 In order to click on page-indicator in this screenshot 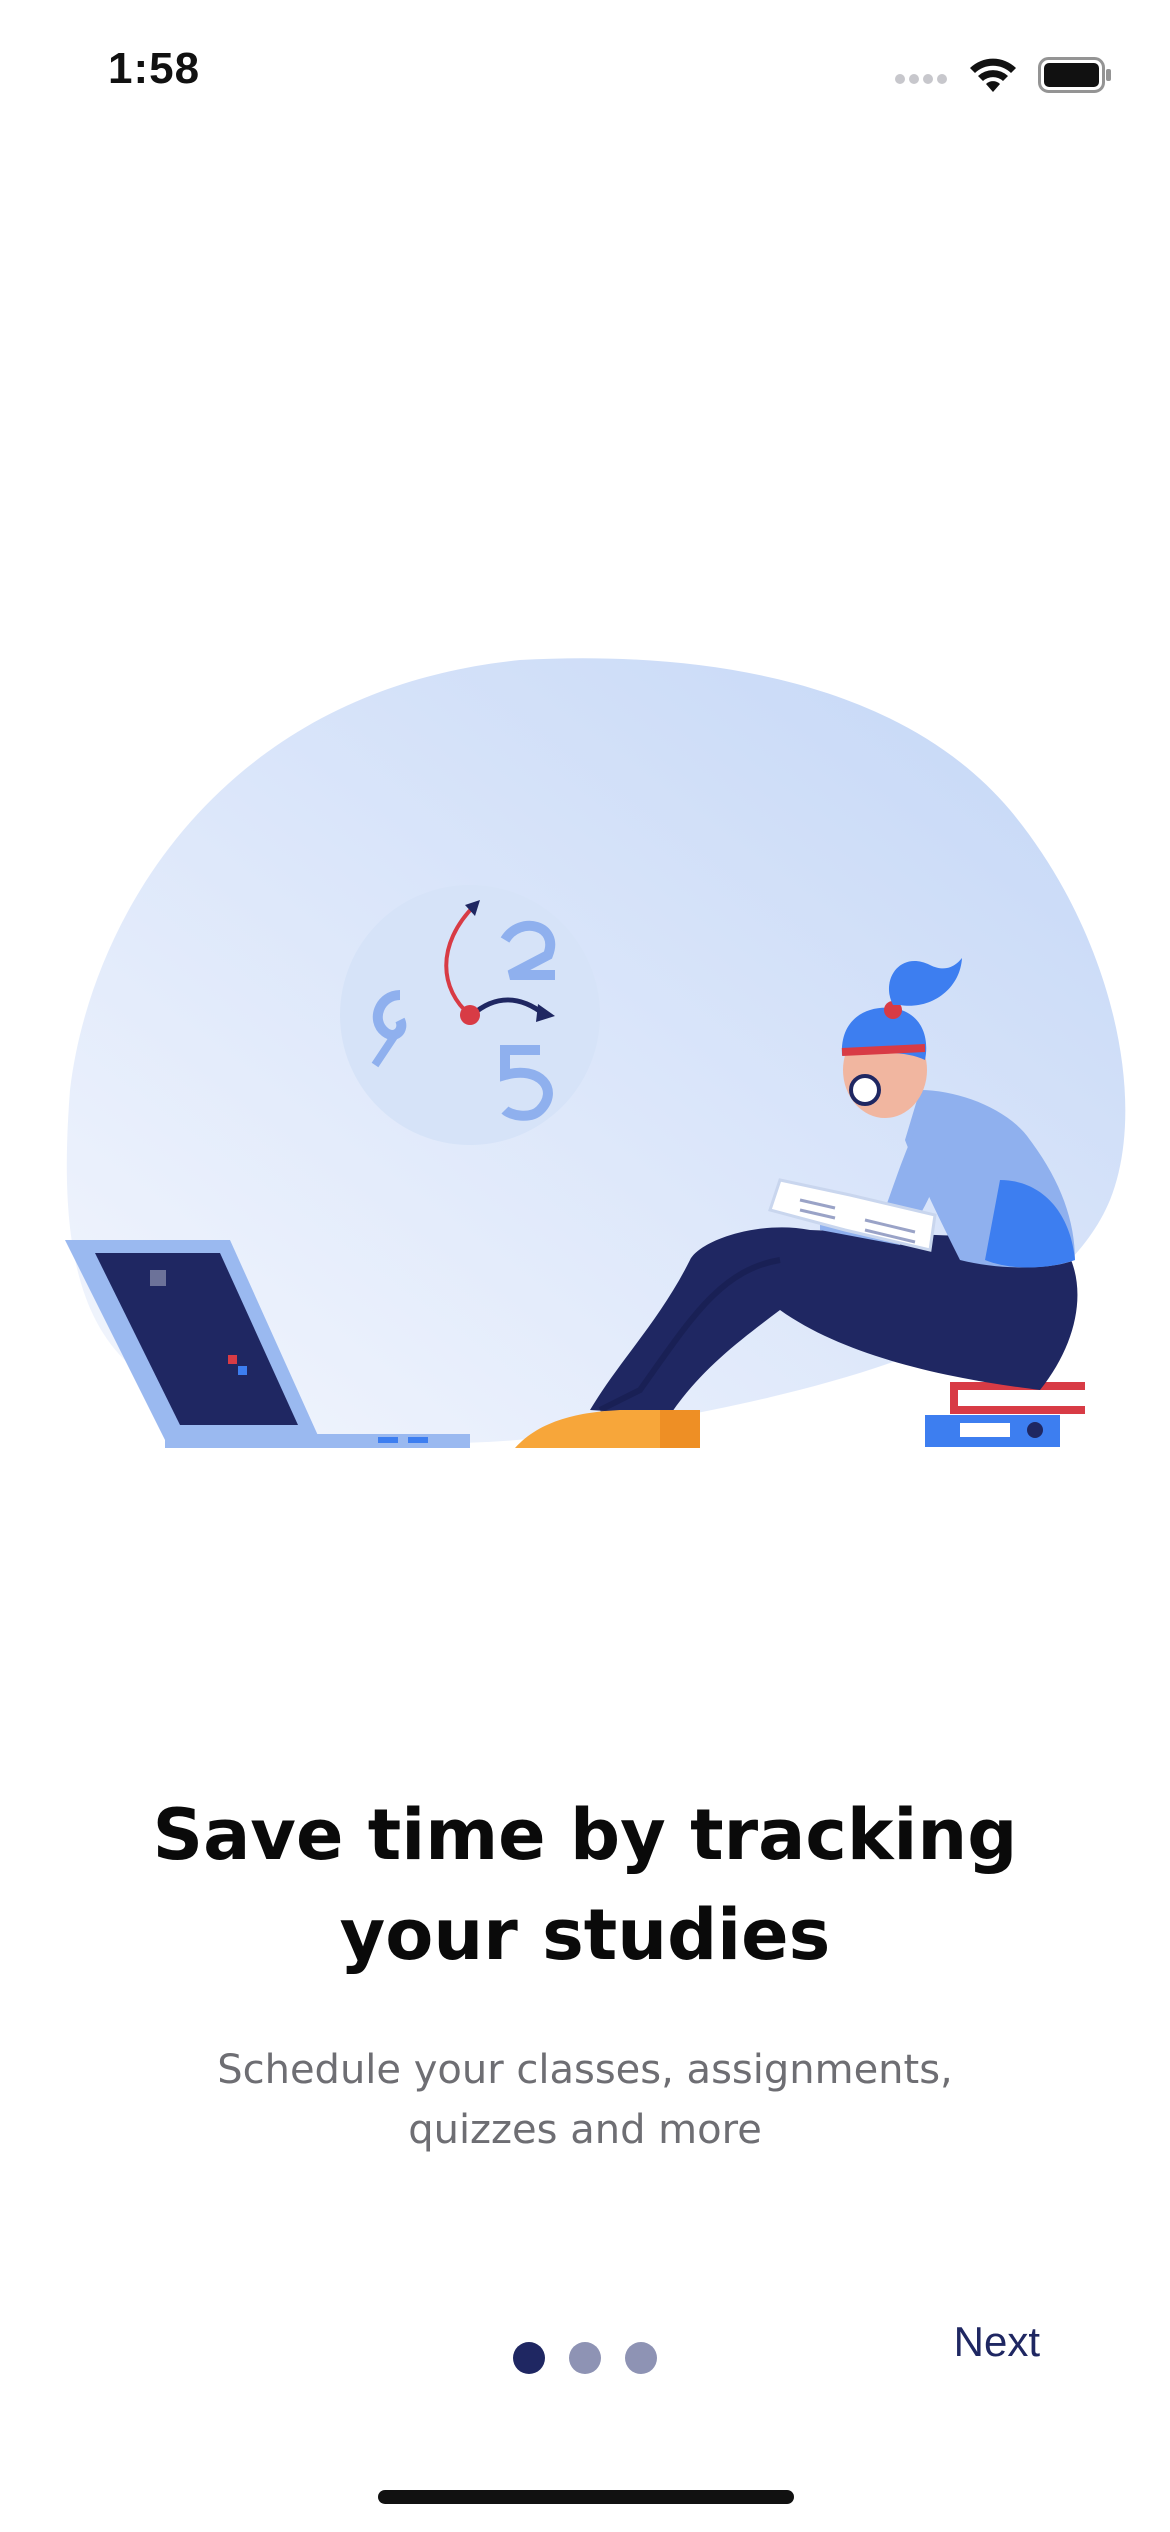, I will do `click(585, 2358)`.